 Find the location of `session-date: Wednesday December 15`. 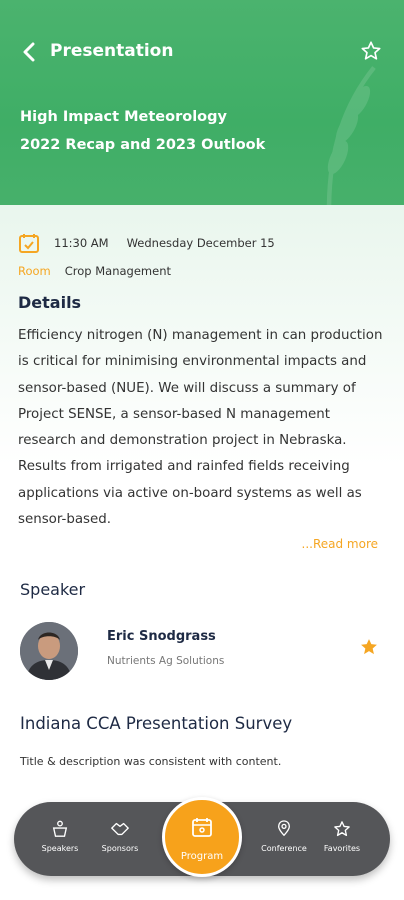

session-date: Wednesday December 15 is located at coordinates (200, 243).